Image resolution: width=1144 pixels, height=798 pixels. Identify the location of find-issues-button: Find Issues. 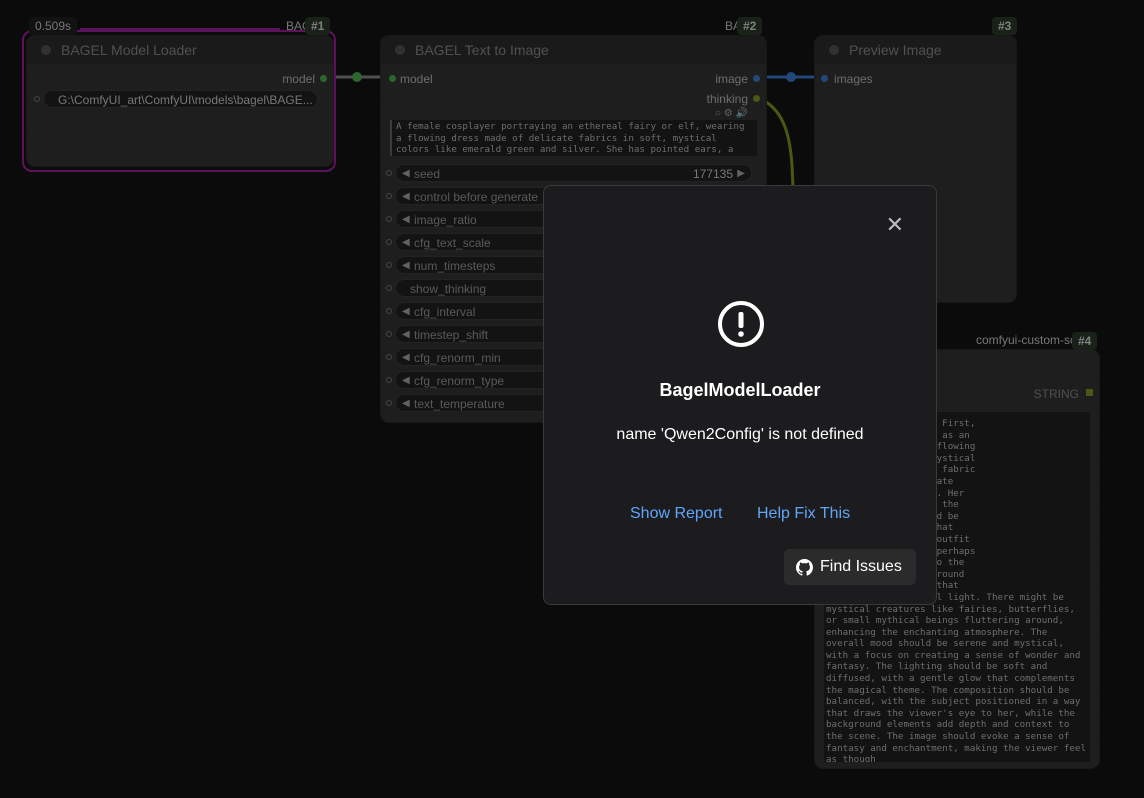
(850, 567).